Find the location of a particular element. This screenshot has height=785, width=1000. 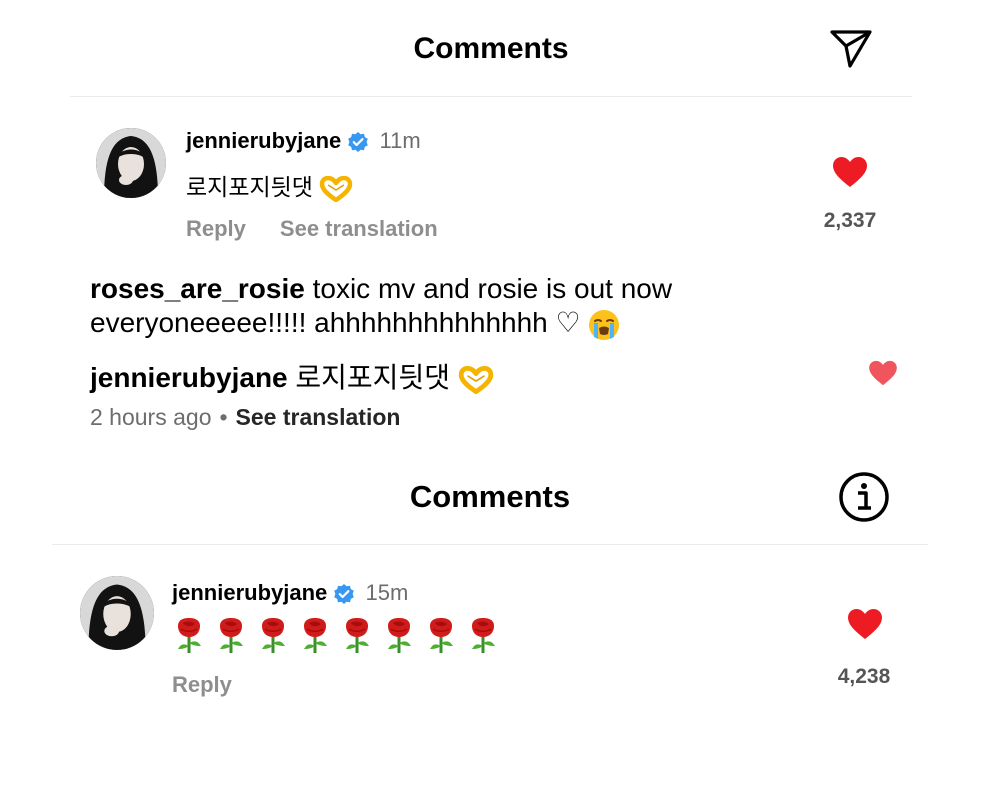

loudly-crying-face-emoji is located at coordinates (604, 324).